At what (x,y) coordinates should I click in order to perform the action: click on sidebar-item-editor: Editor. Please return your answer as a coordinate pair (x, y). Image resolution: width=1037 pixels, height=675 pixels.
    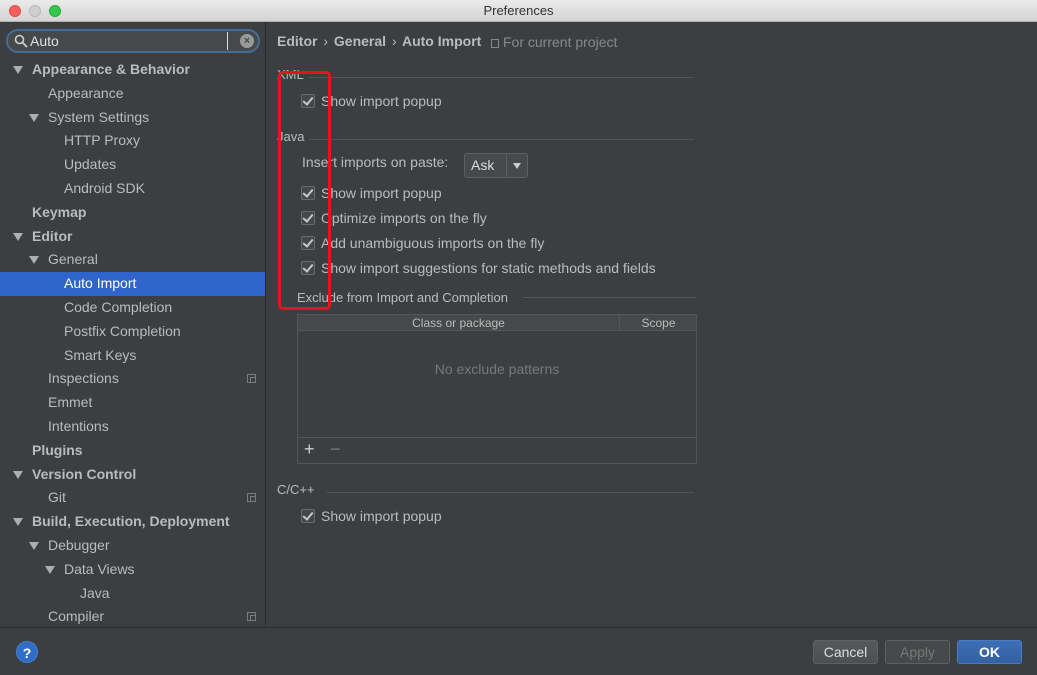
    Looking at the image, I should click on (132, 237).